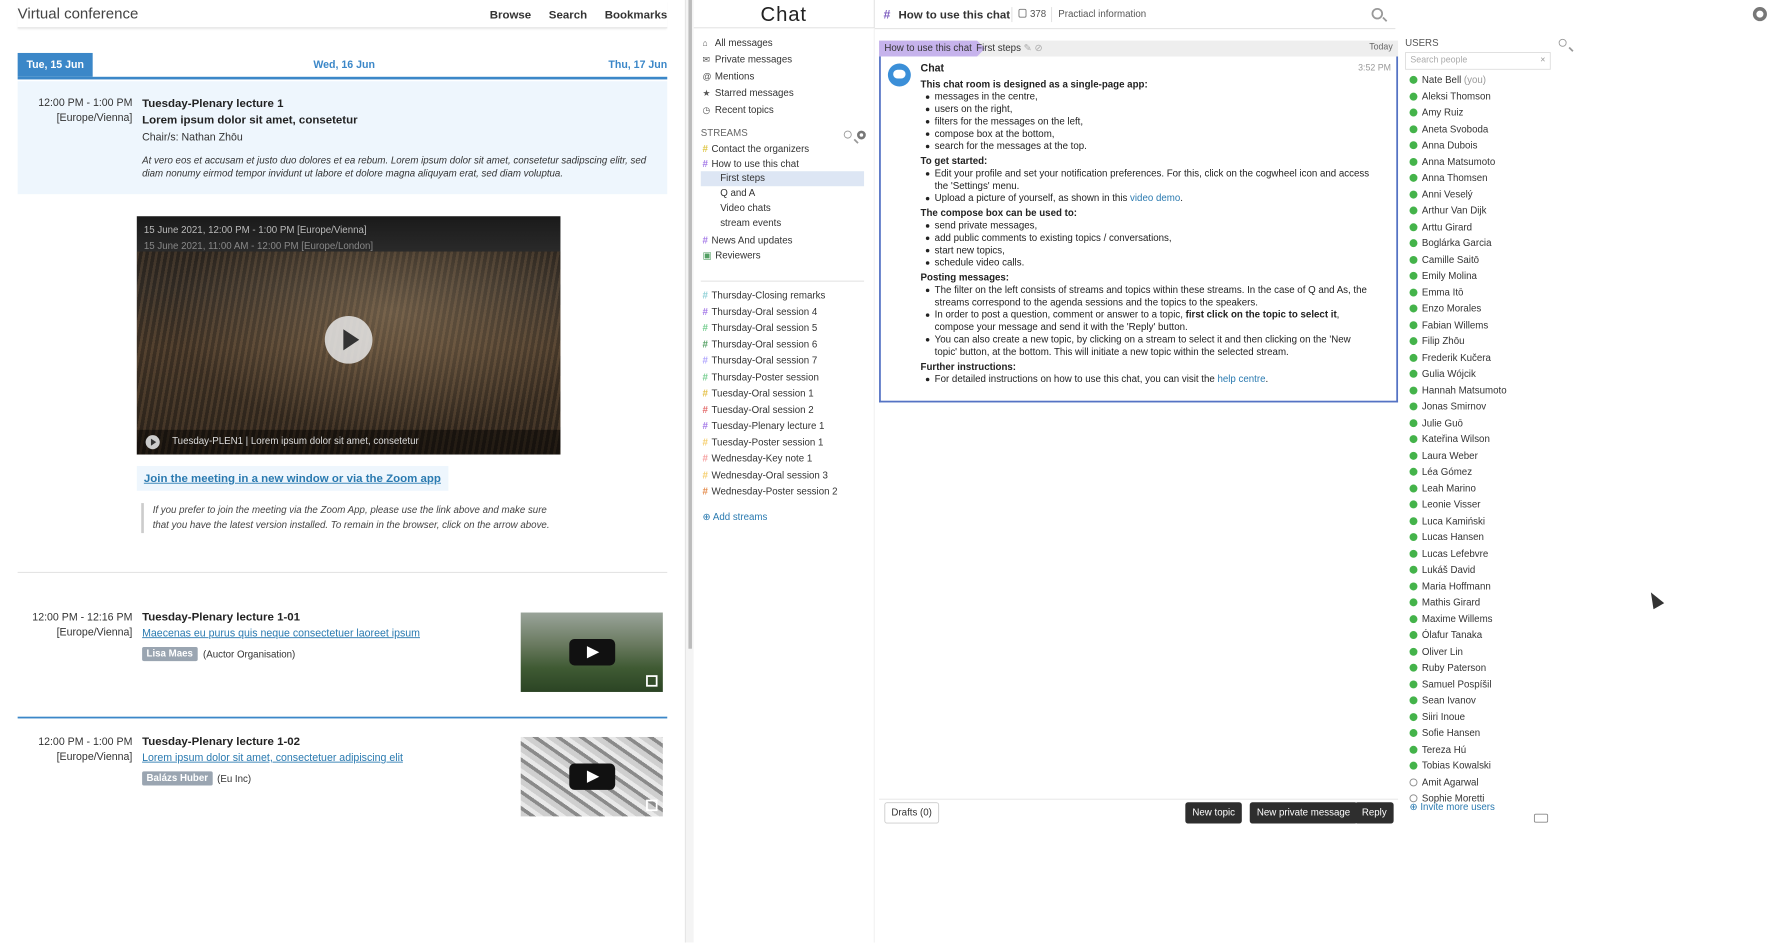 The height and width of the screenshot is (943, 1777). Describe the element at coordinates (1451, 619) in the screenshot. I see `user-item: Maxime Willems` at that location.